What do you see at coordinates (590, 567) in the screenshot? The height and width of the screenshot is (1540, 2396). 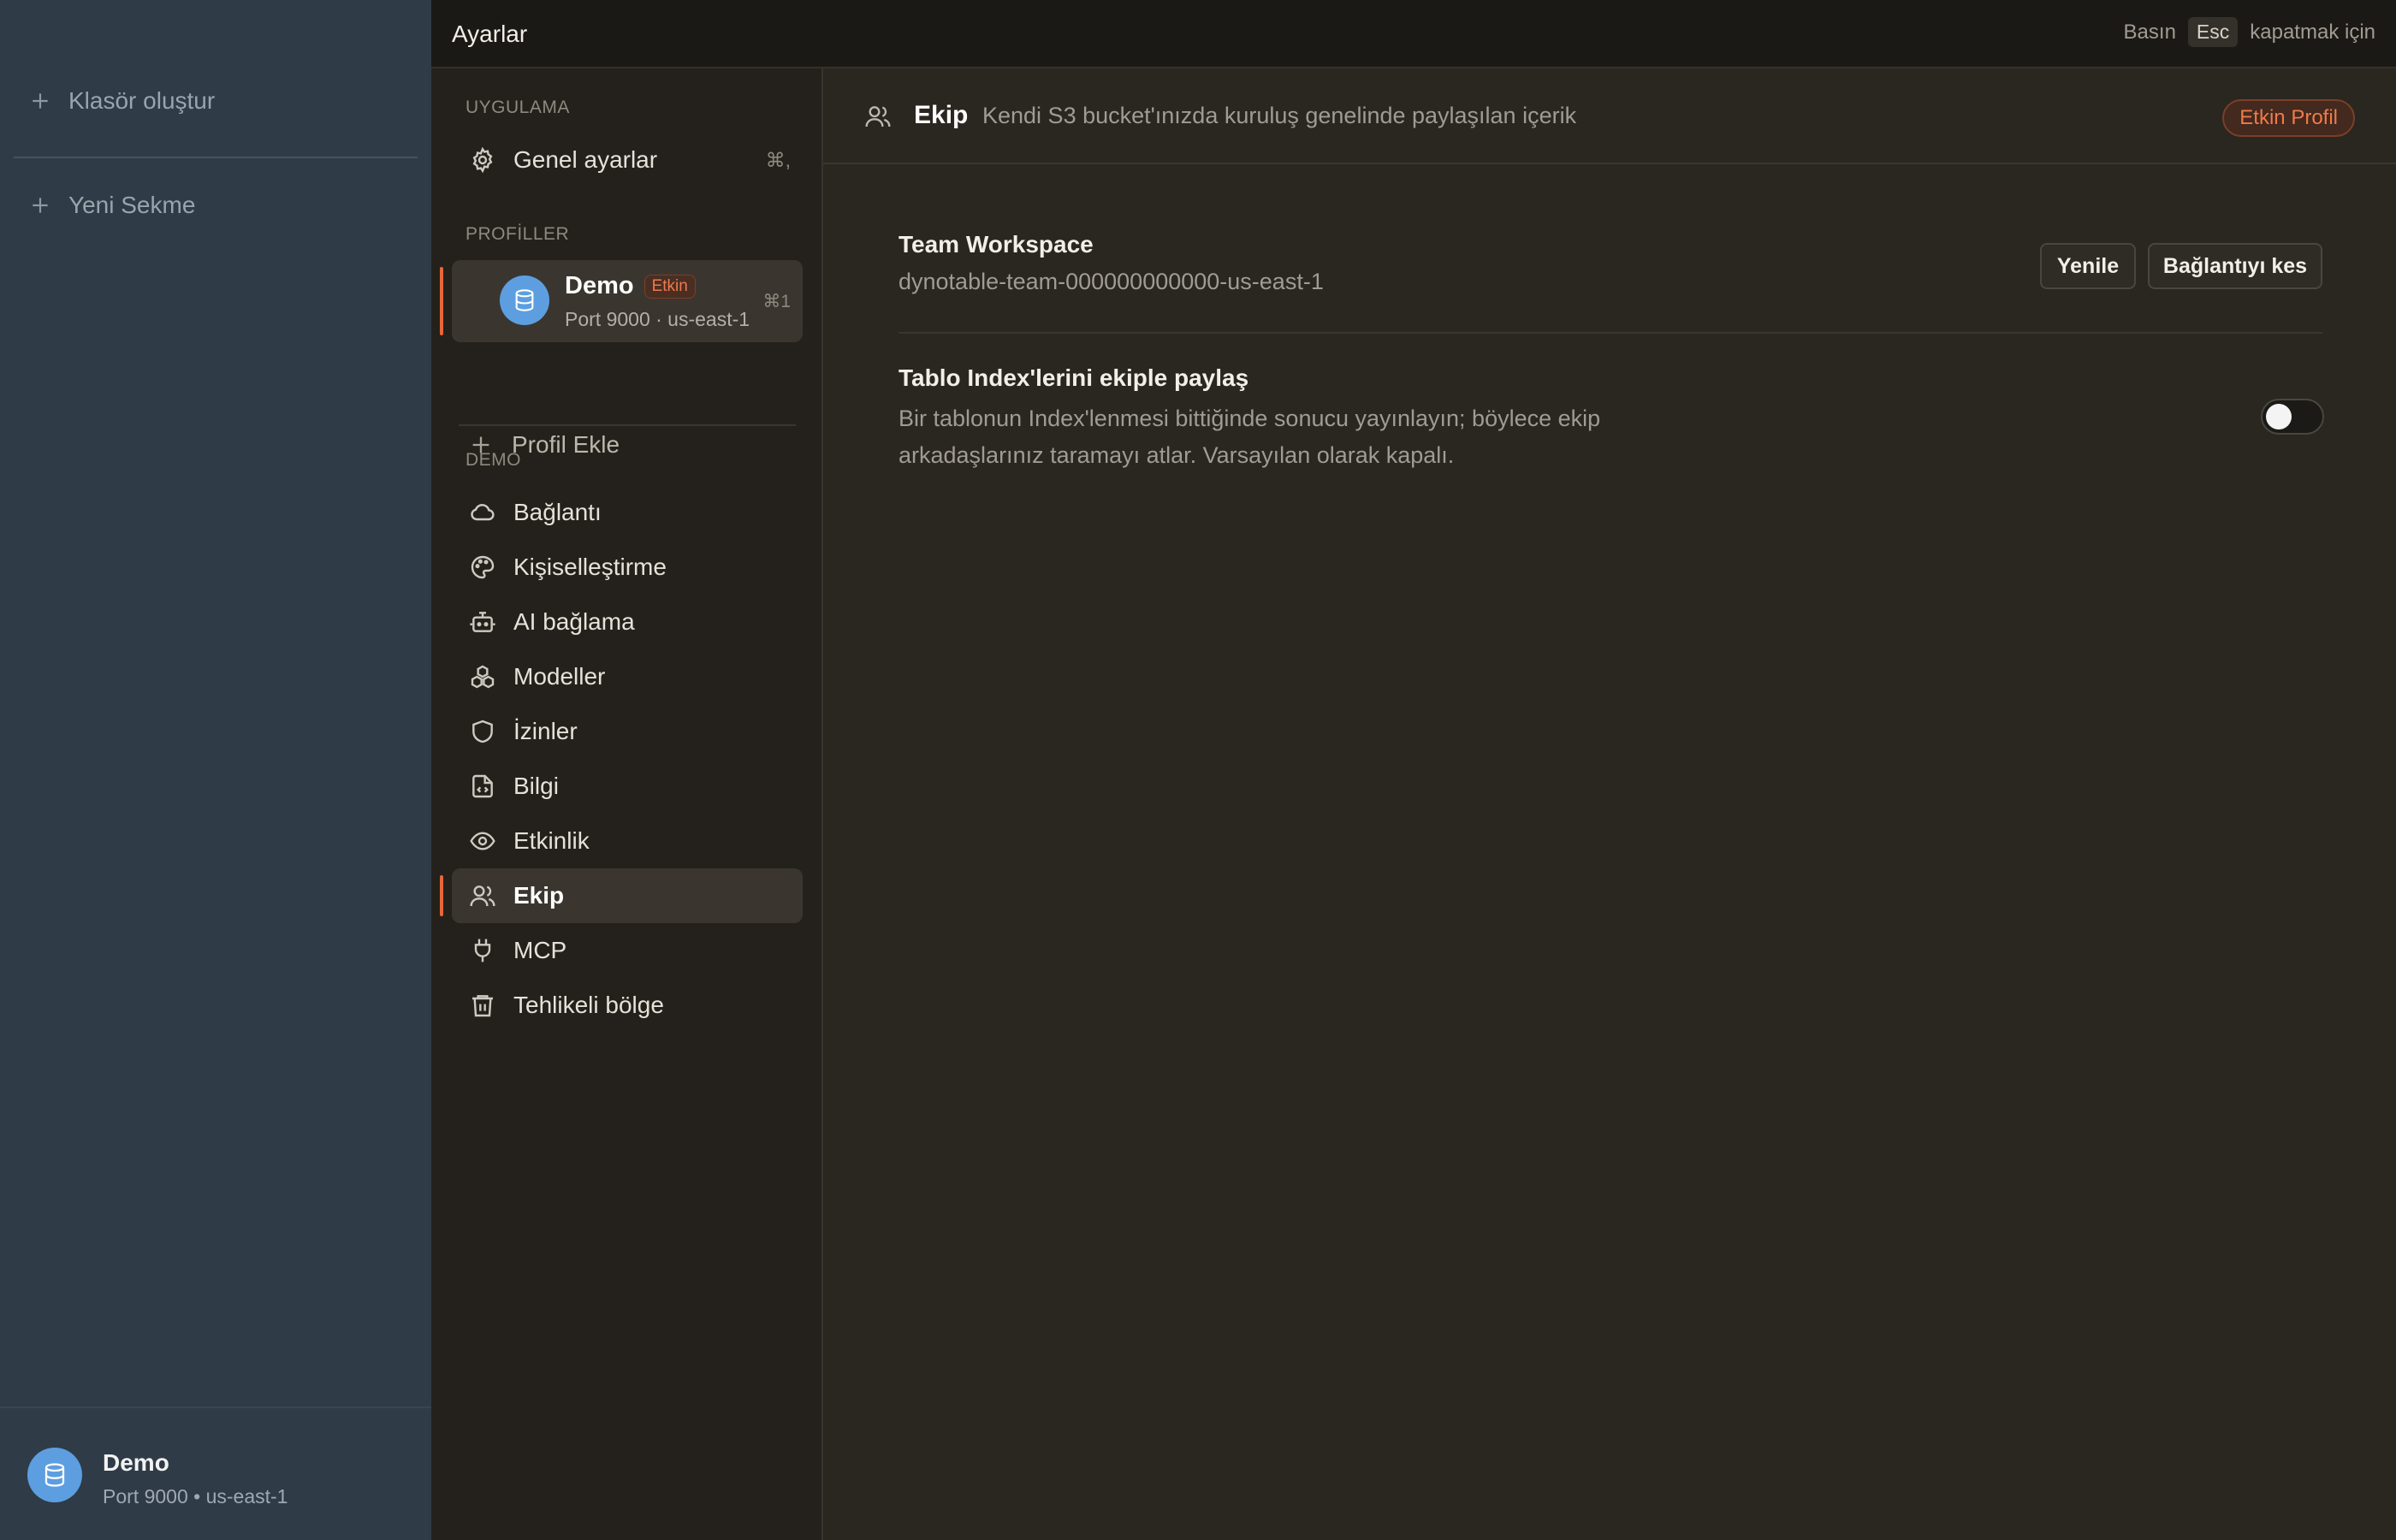 I see `nav-item-label: Kişiselleştirme` at bounding box center [590, 567].